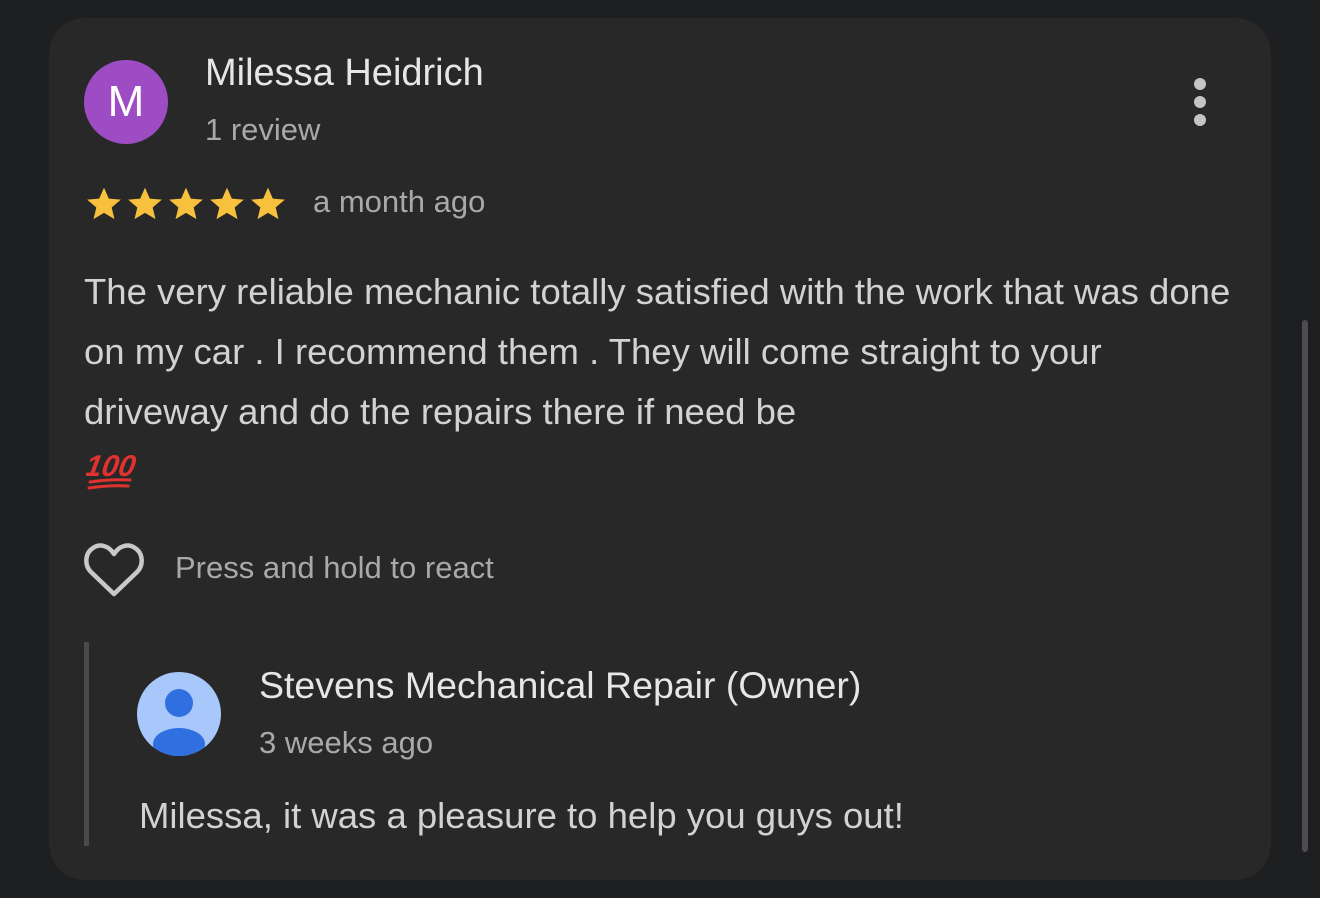  I want to click on review-date: a month ago, so click(399, 201).